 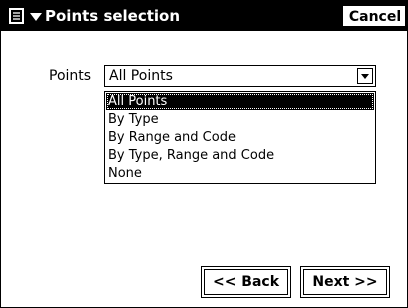 I want to click on dropdown-option-by-type: By Type, so click(x=240, y=119).